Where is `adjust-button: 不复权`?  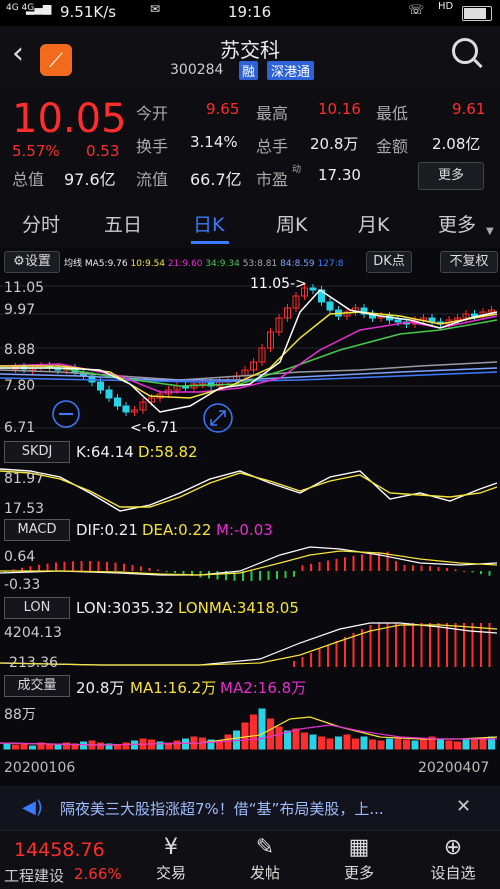
adjust-button: 不复权 is located at coordinates (469, 262).